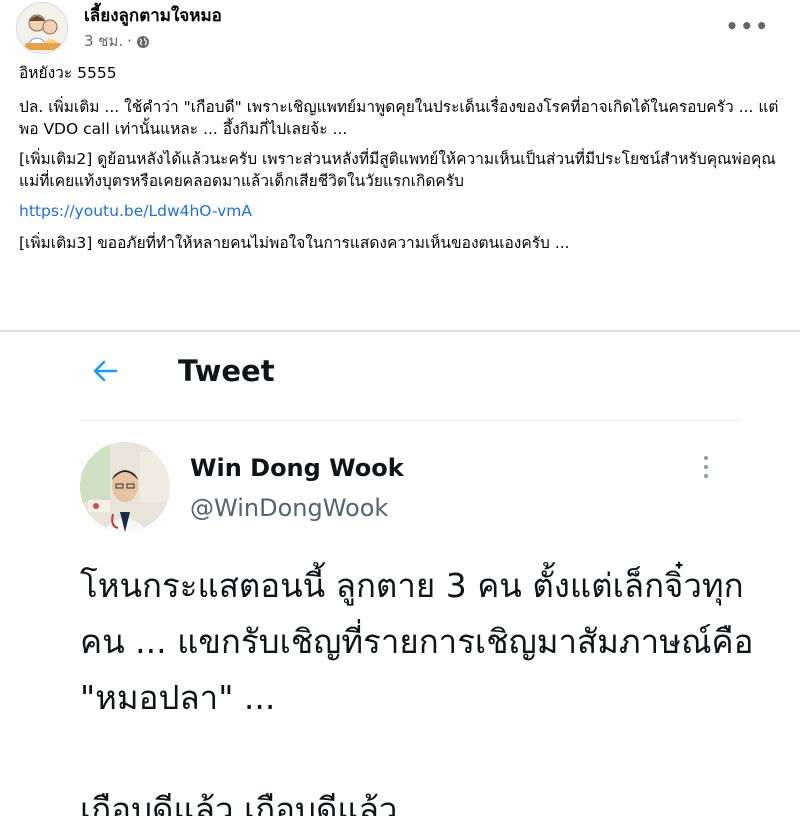  What do you see at coordinates (706, 469) in the screenshot?
I see `more-vertical-icon` at bounding box center [706, 469].